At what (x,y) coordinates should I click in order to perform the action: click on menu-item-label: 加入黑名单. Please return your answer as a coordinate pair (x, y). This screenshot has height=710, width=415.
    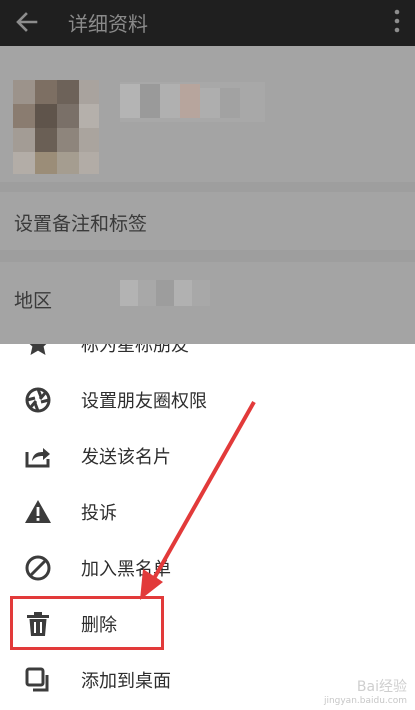
    Looking at the image, I should click on (126, 569).